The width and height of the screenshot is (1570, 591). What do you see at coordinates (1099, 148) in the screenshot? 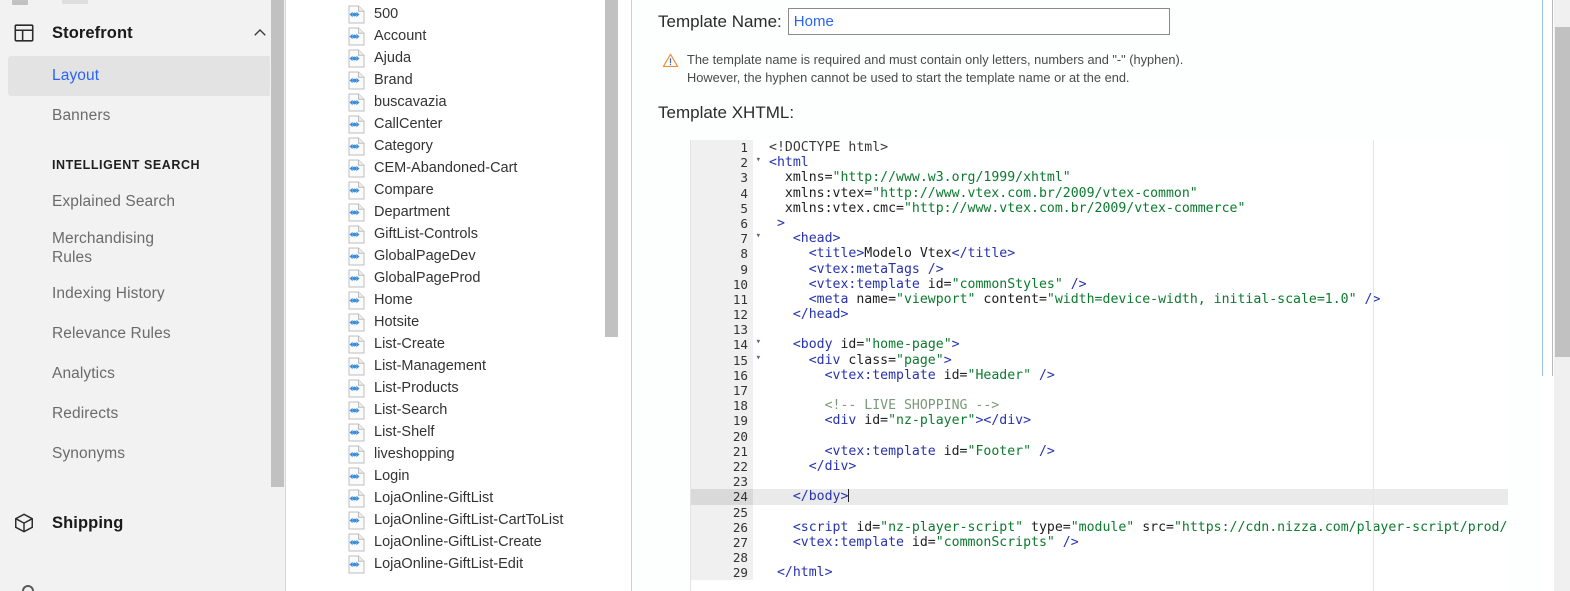
I see `code-line: 1 <!DOCTYPE html>` at bounding box center [1099, 148].